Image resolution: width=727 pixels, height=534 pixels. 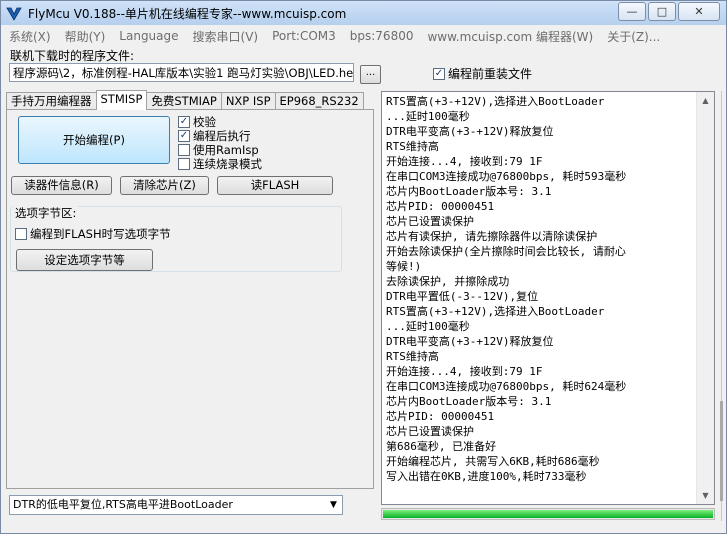 I want to click on dtr-mode-value: DTR的低电平复位,RTS高电平进BootLoader, so click(x=123, y=504).